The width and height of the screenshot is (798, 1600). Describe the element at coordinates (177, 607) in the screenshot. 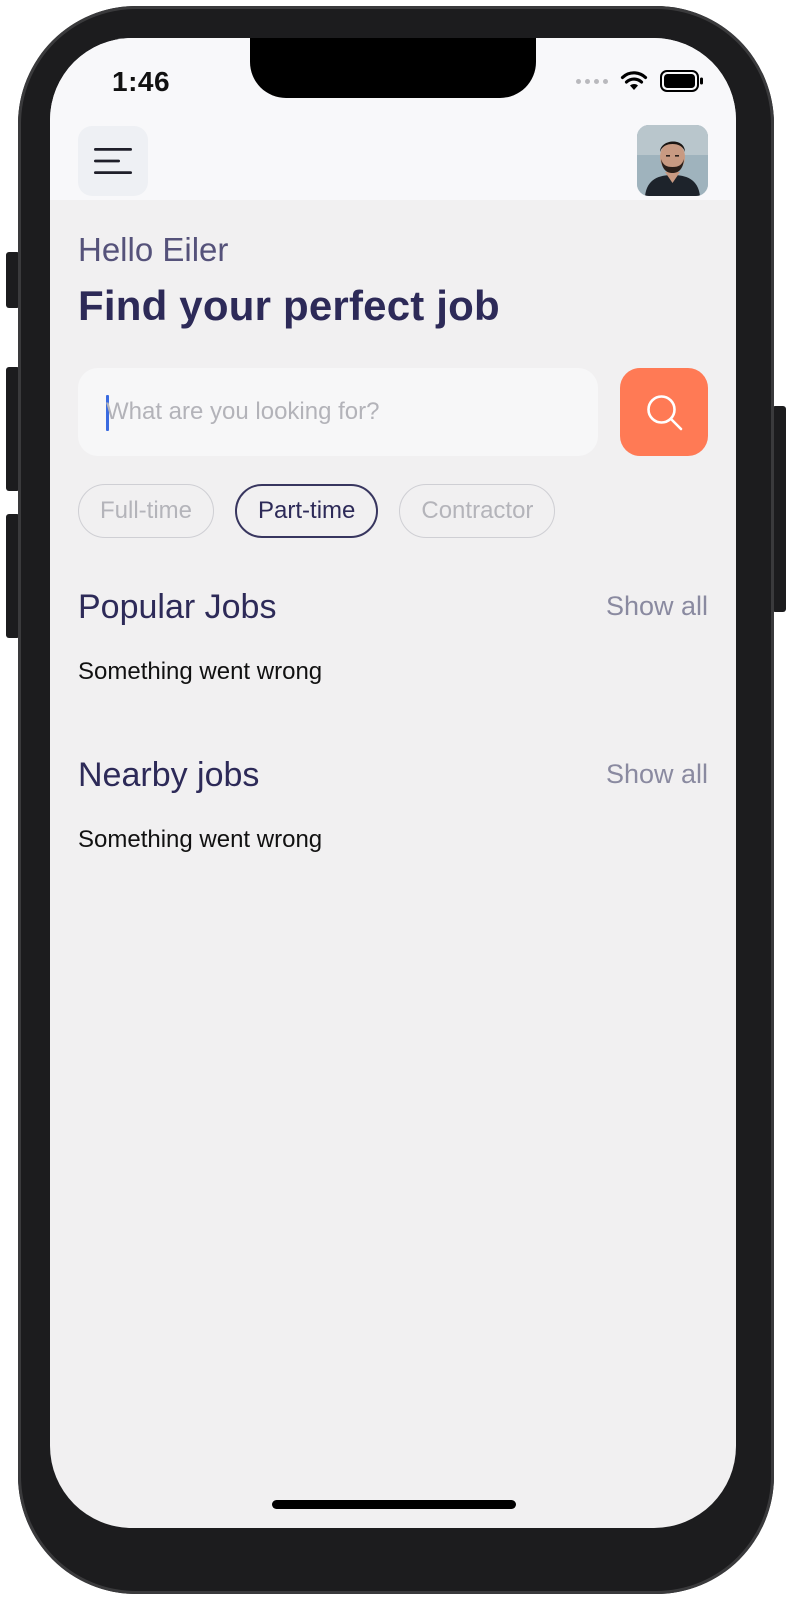

I see `popular-jobs-title: Popular Jobs` at that location.